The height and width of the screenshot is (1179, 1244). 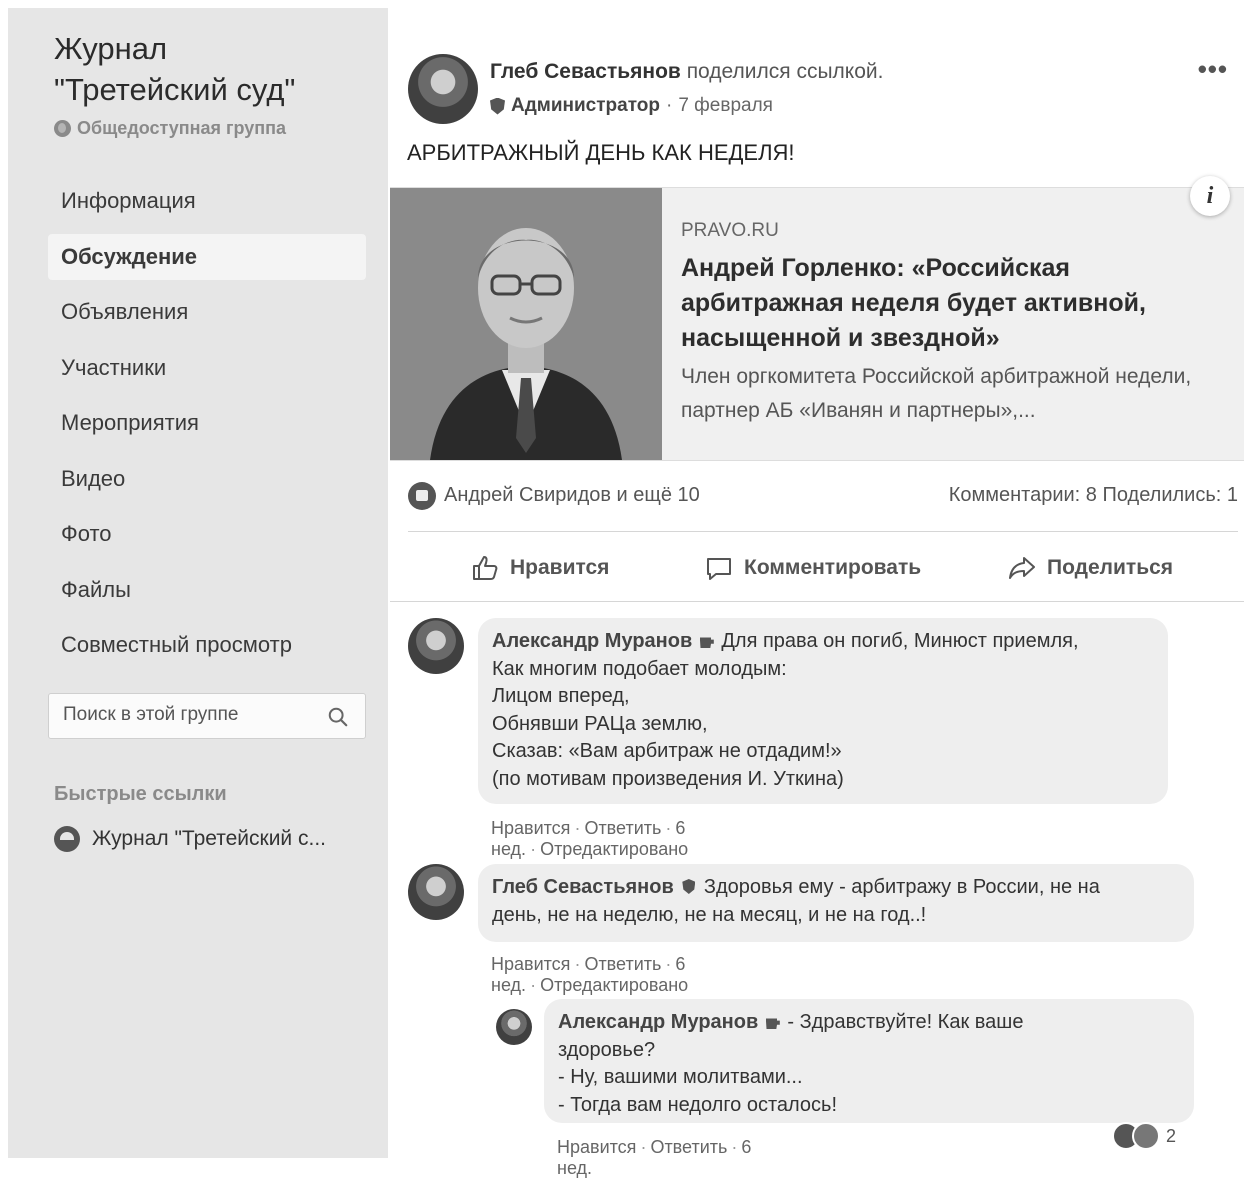 I want to click on shares-count: Поделились: 1, so click(x=1170, y=495).